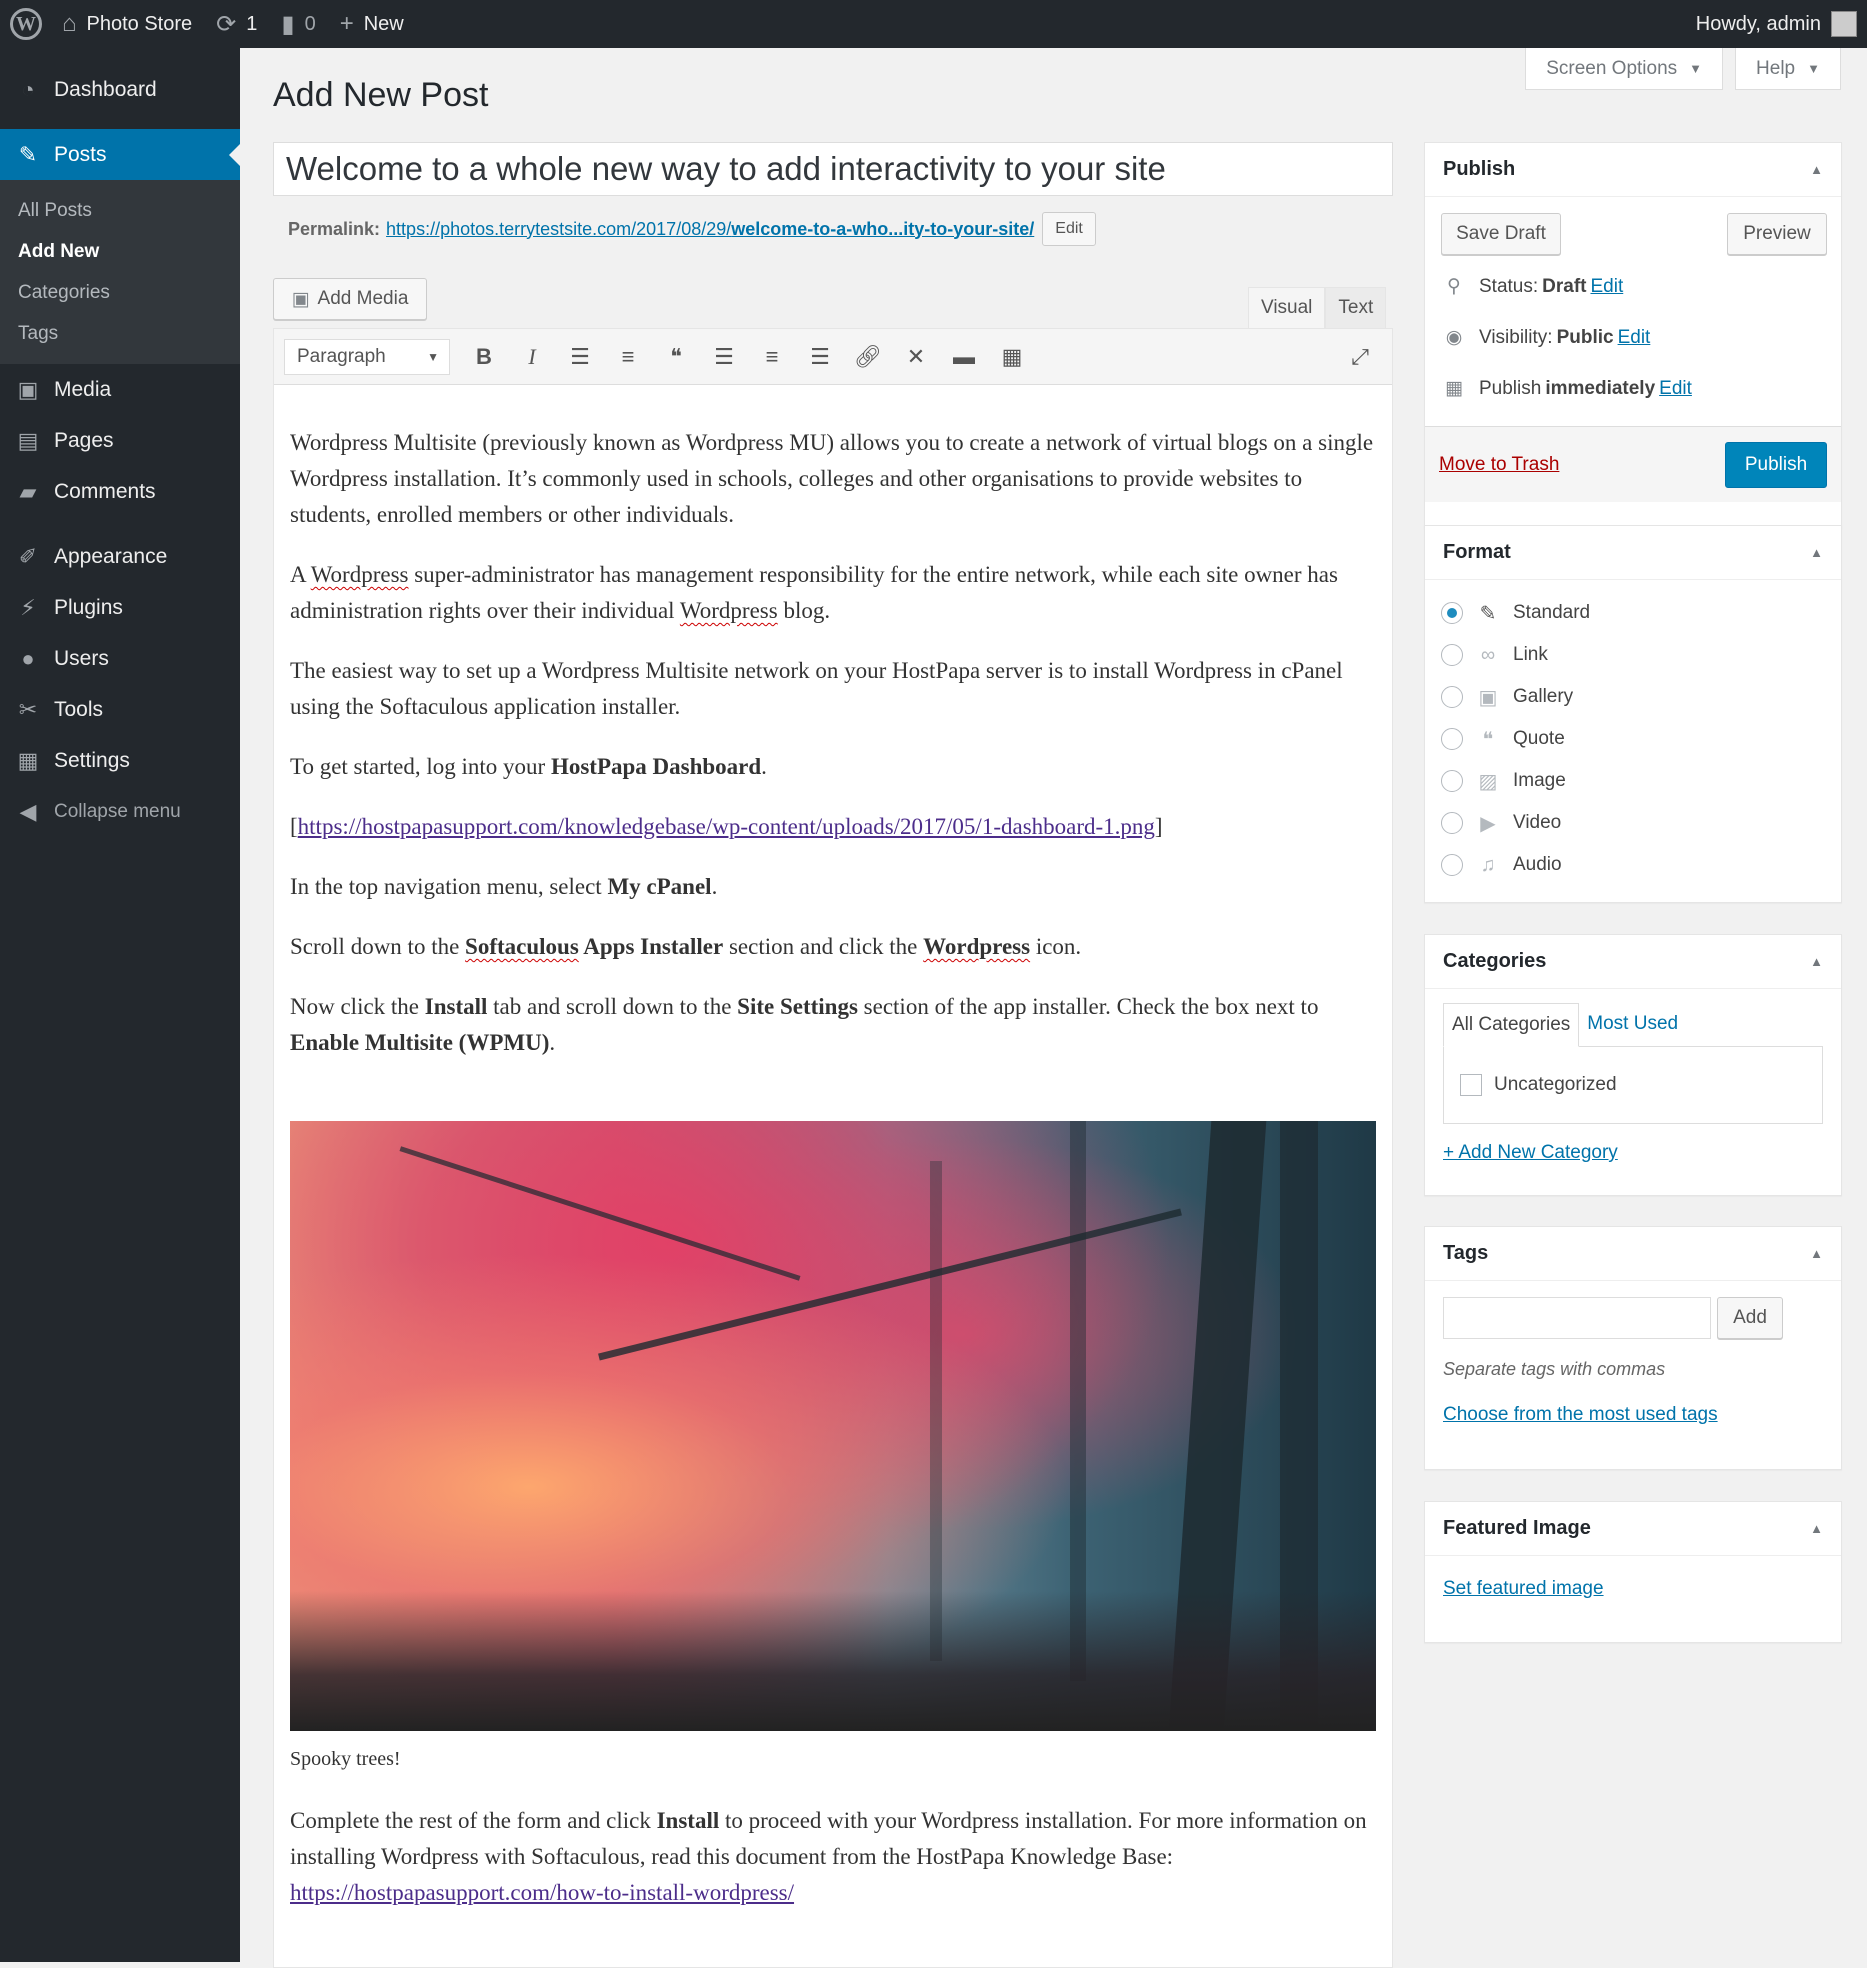 Image resolution: width=1867 pixels, height=1968 pixels. What do you see at coordinates (1633, 865) in the screenshot?
I see `format-option-audio: ♫ Audio` at bounding box center [1633, 865].